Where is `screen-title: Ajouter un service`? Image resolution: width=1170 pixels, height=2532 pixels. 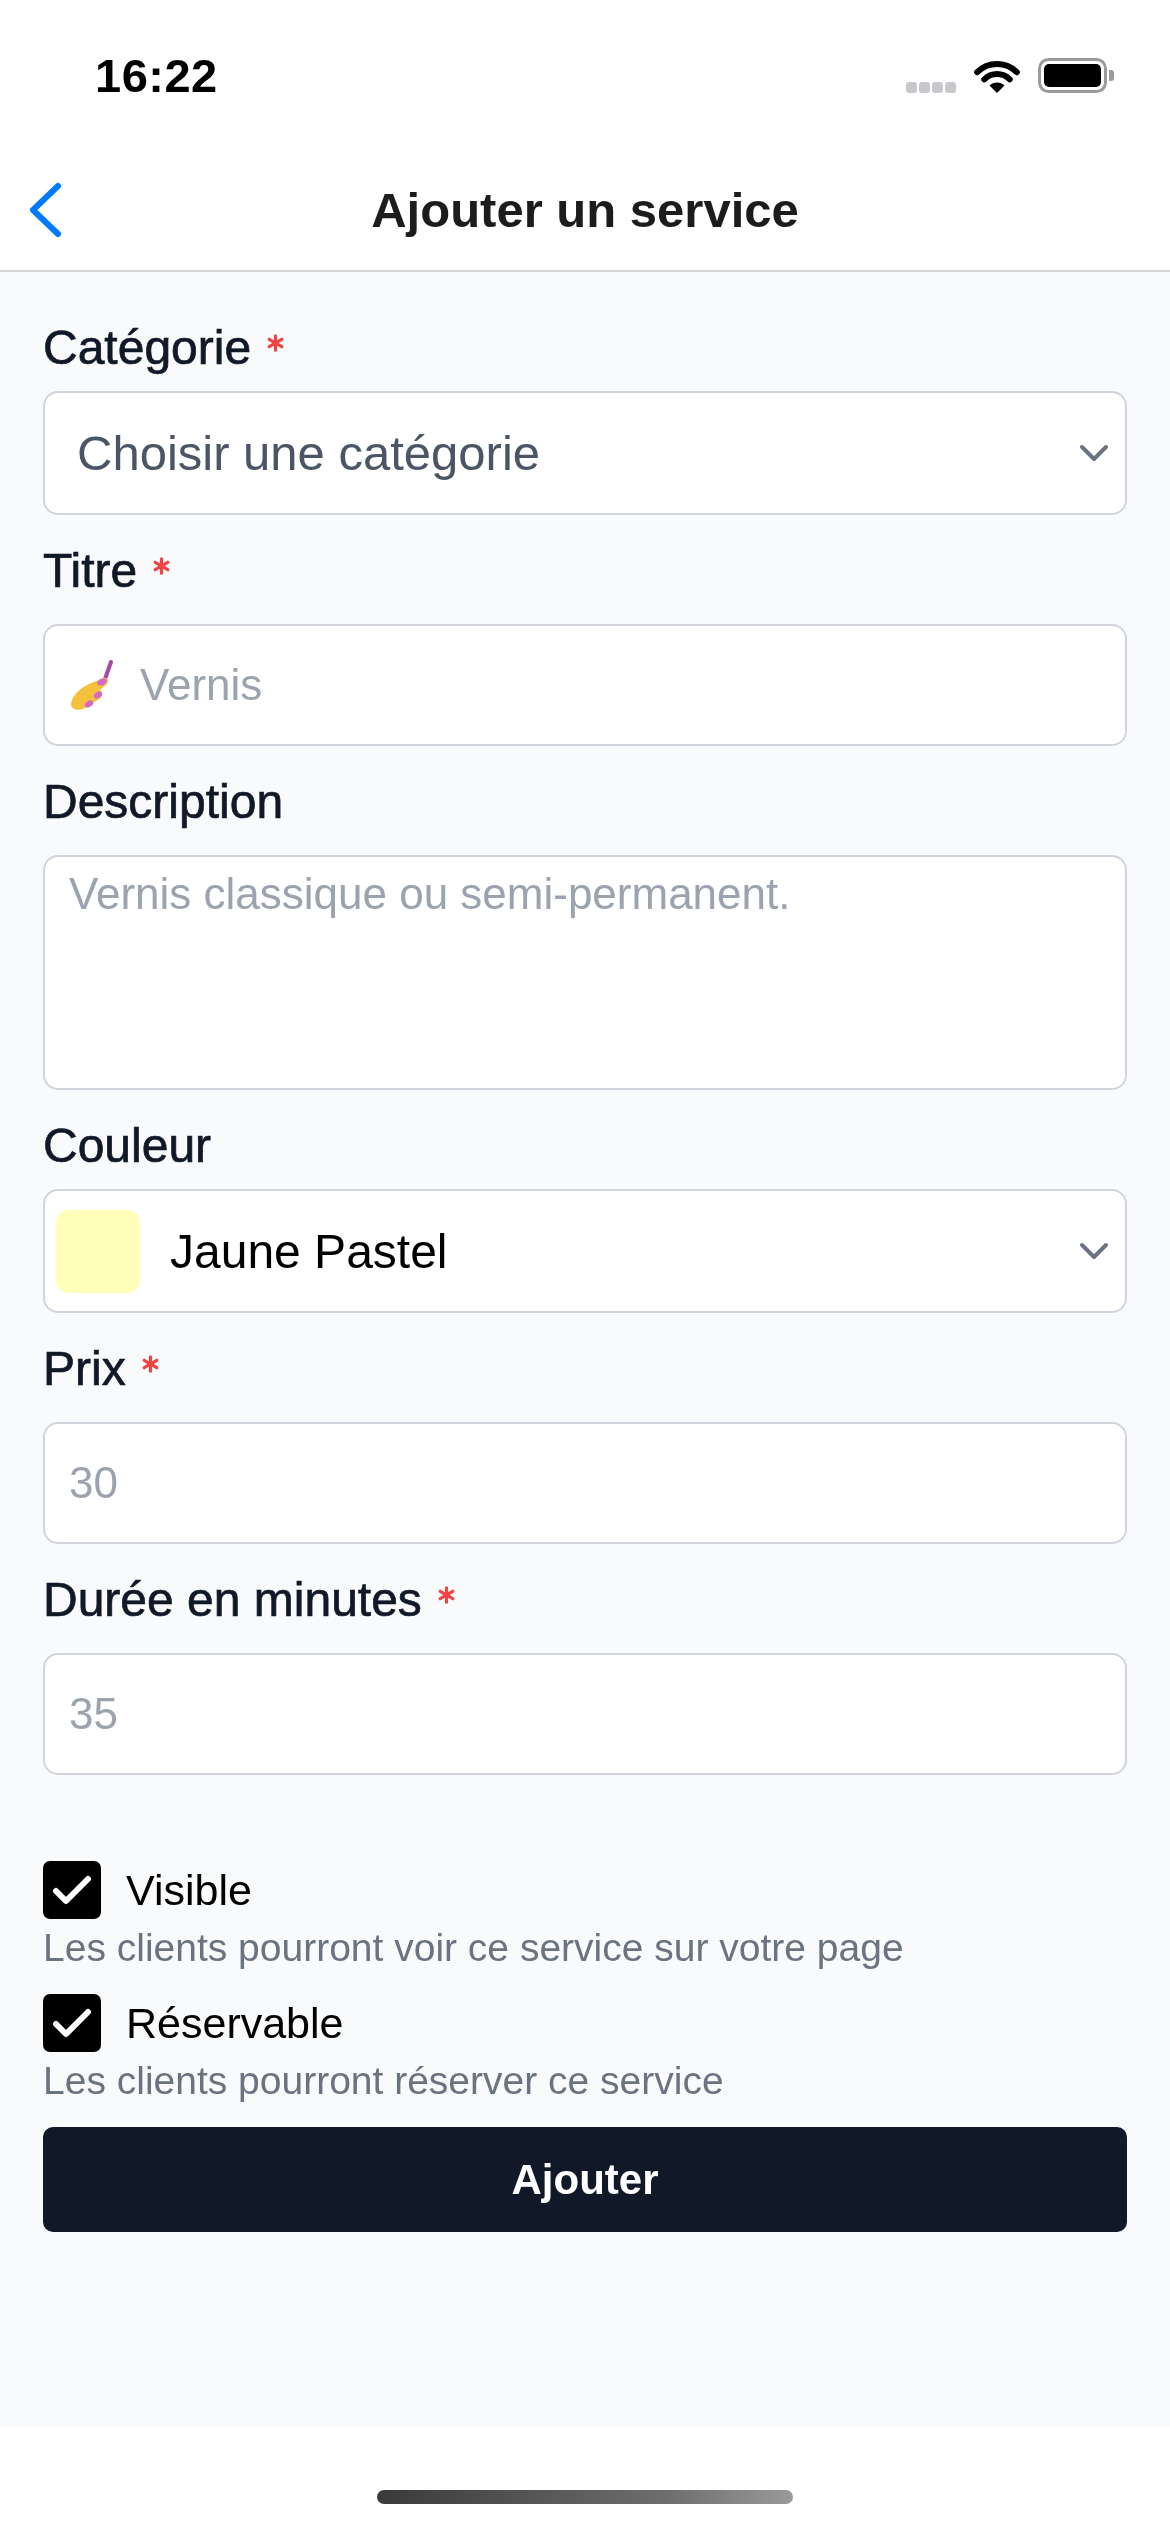
screen-title: Ajouter un service is located at coordinates (585, 210).